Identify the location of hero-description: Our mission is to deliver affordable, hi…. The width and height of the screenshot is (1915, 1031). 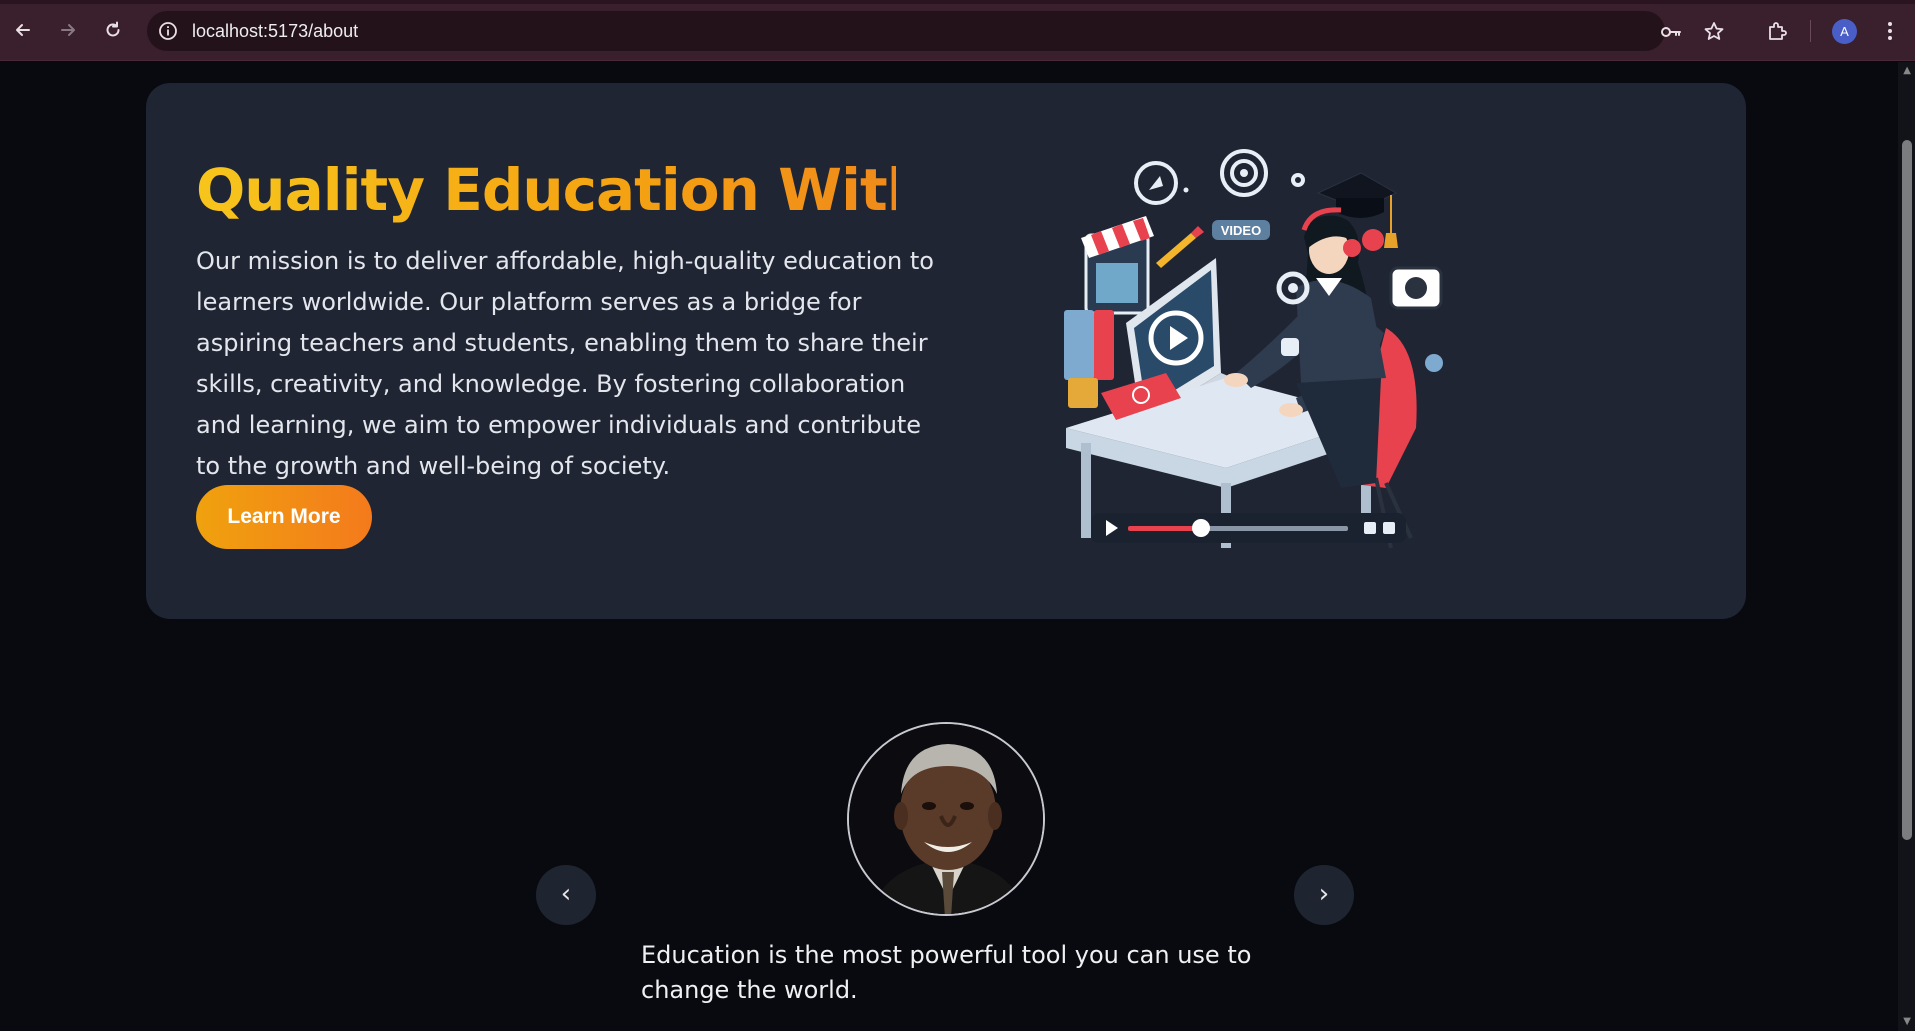
(565, 363).